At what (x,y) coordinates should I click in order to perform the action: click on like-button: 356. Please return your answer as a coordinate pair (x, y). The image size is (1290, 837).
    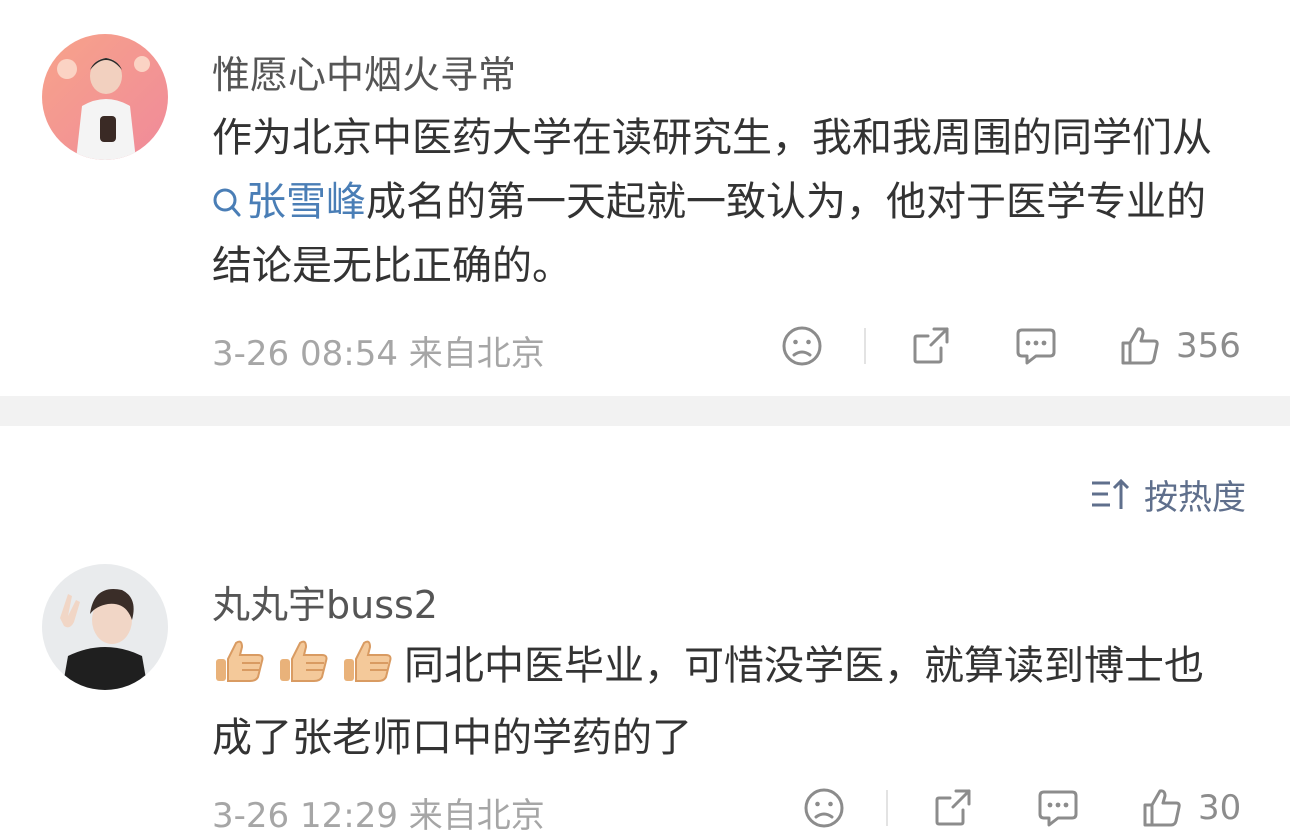
    Looking at the image, I should click on (1179, 346).